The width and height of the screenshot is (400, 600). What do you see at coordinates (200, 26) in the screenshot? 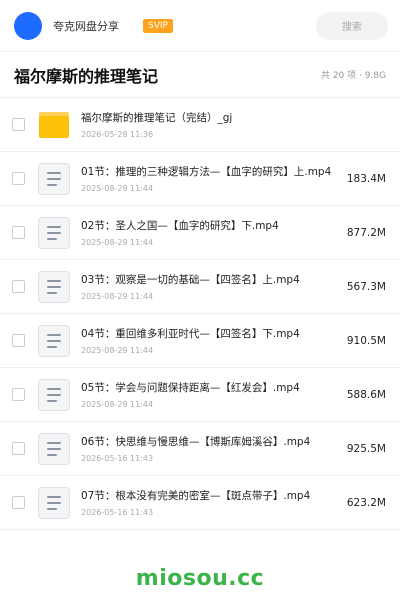
I see `header-bar: 夸克网盘分享 SVIP 搜索` at bounding box center [200, 26].